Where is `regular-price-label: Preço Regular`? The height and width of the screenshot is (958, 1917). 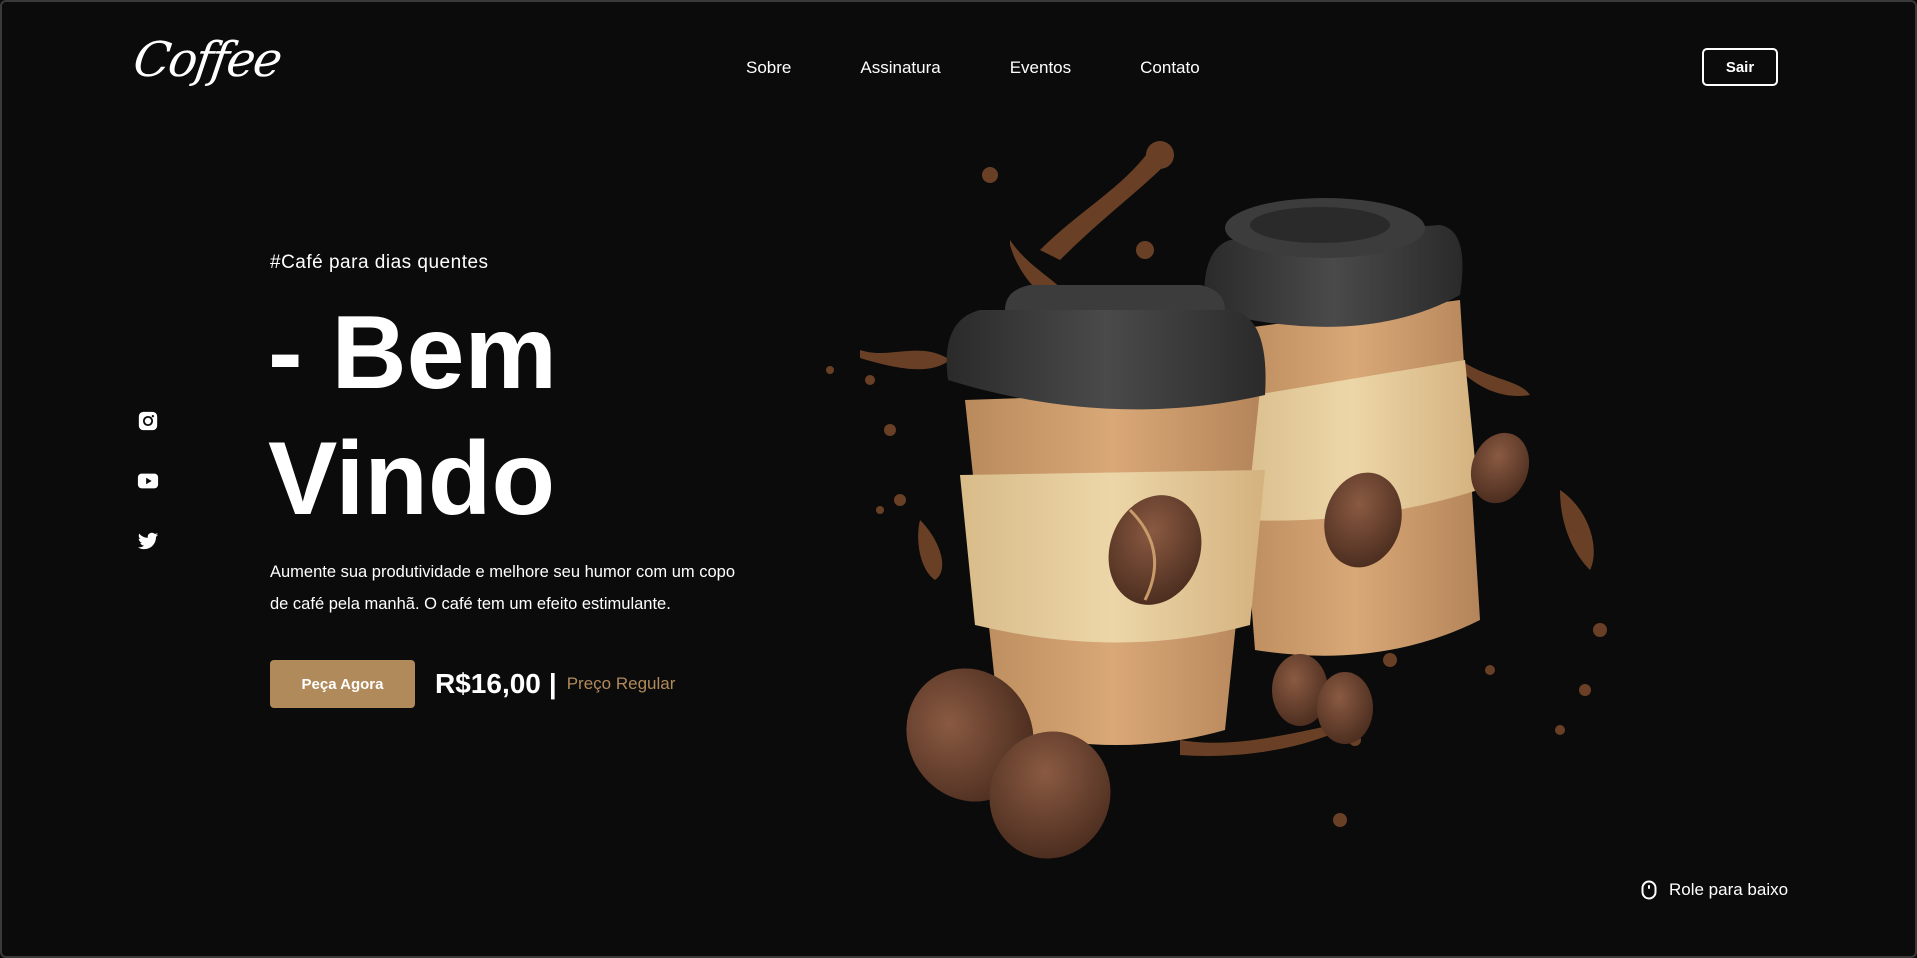
regular-price-label: Preço Regular is located at coordinates (621, 683).